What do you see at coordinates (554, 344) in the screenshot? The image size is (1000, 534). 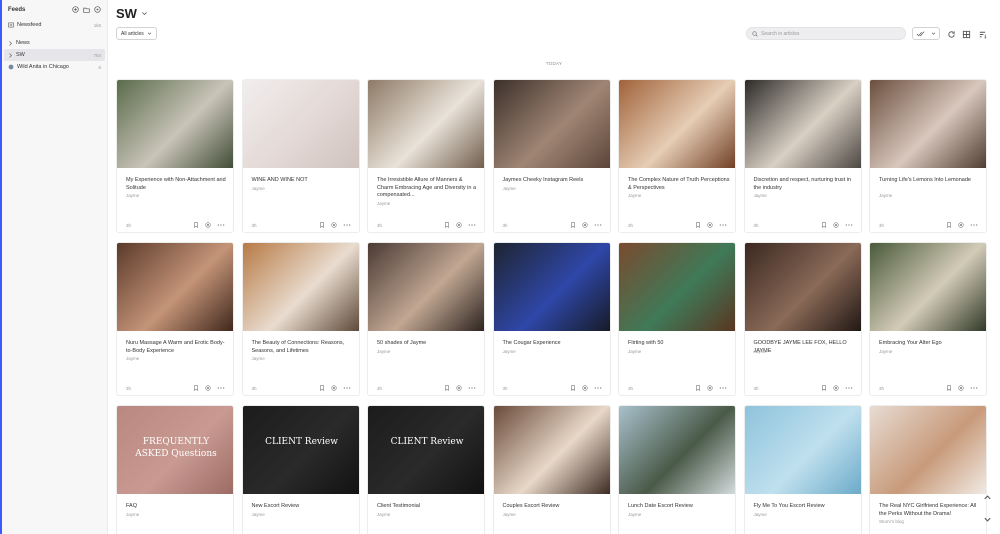 I see `article-title: The Cougar Experience` at bounding box center [554, 344].